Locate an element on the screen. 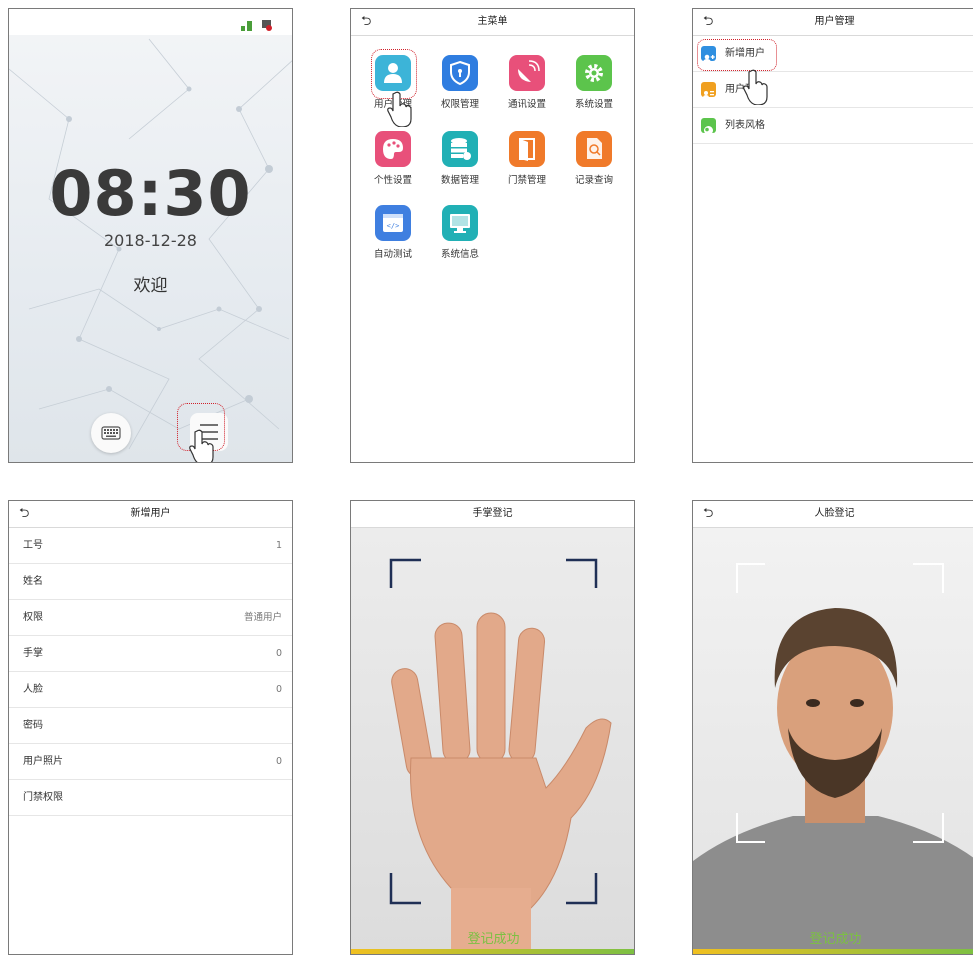  field-label: 用户照片 is located at coordinates (43, 761).